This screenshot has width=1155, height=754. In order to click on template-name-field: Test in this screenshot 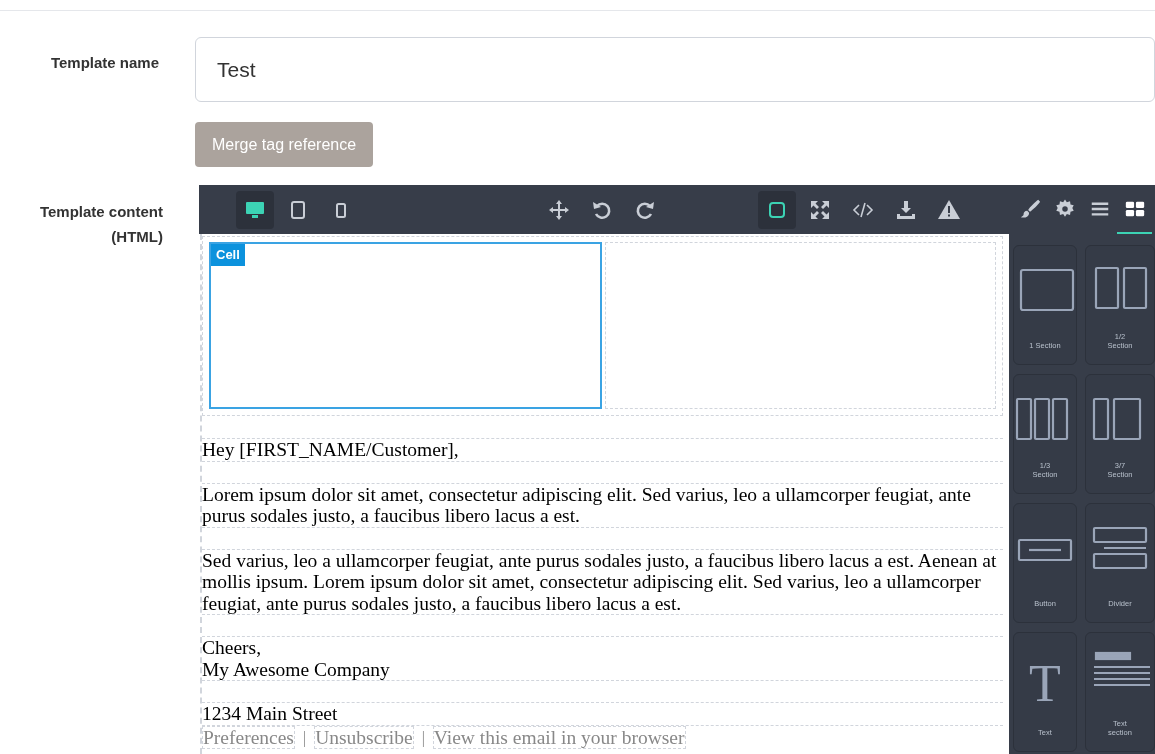, I will do `click(675, 69)`.